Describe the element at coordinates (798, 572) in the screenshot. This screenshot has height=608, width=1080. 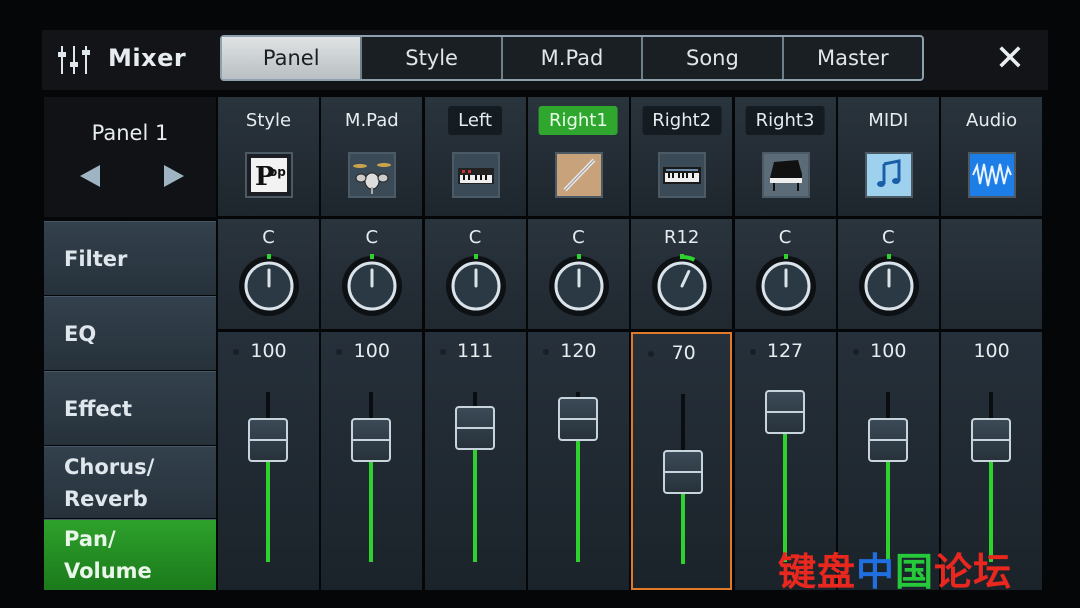
I see `watermark-char: 键` at that location.